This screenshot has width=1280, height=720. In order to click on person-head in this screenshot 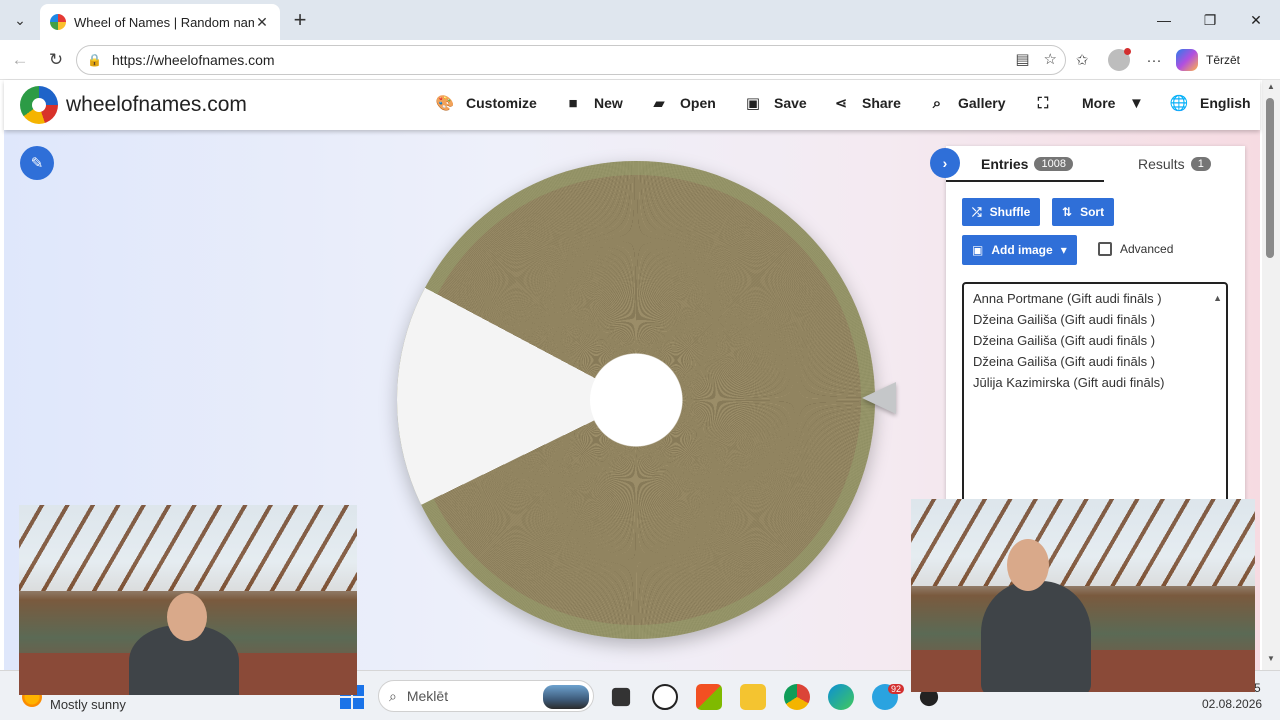, I will do `click(1028, 565)`.